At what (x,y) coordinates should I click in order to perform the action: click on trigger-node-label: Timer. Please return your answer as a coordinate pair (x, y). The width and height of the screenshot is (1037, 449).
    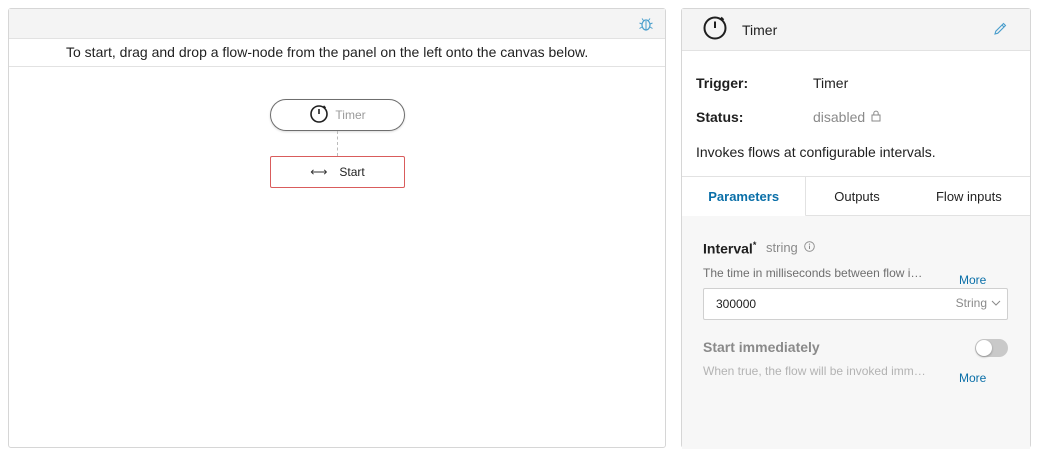
    Looking at the image, I should click on (350, 115).